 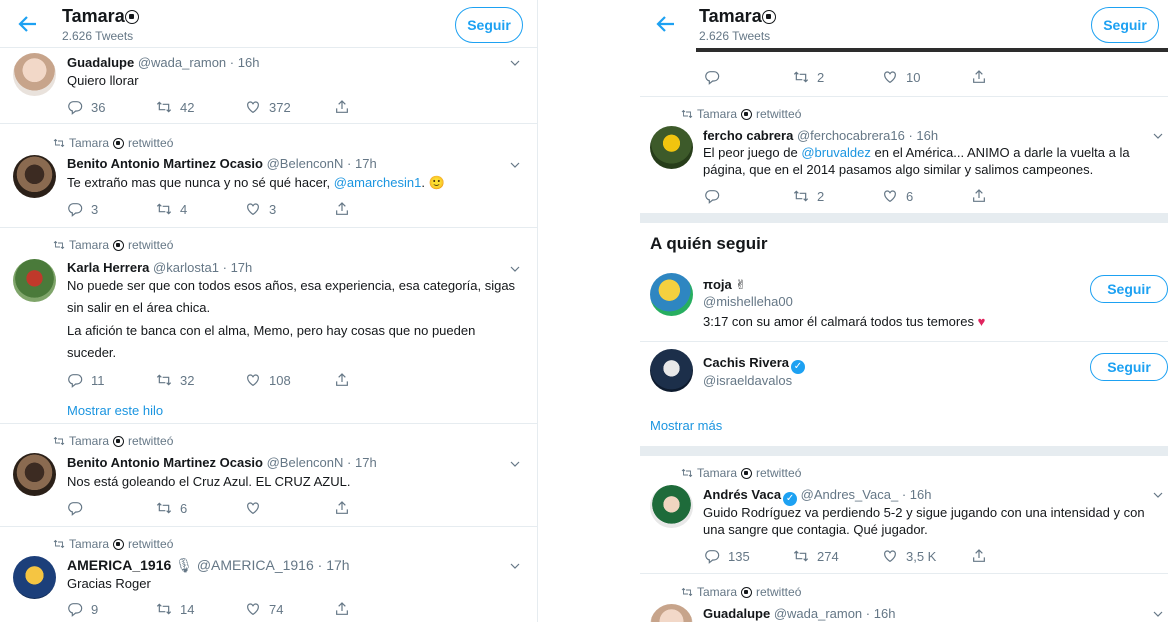 What do you see at coordinates (289, 508) in the screenshot?
I see `like-button` at bounding box center [289, 508].